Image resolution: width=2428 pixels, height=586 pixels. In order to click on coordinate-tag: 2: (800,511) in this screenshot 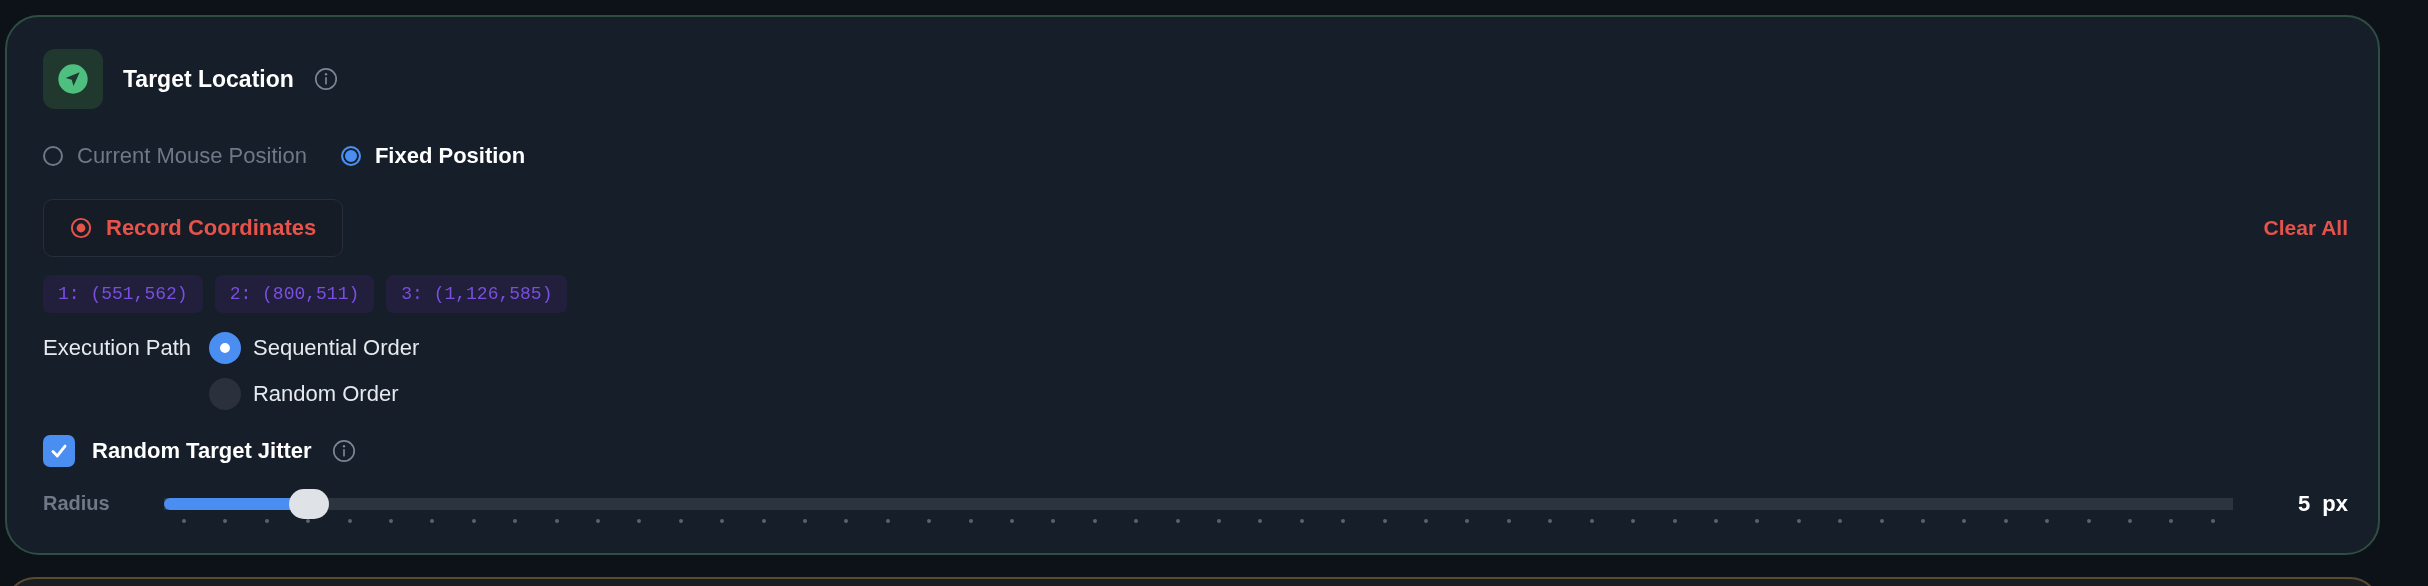, I will do `click(294, 294)`.